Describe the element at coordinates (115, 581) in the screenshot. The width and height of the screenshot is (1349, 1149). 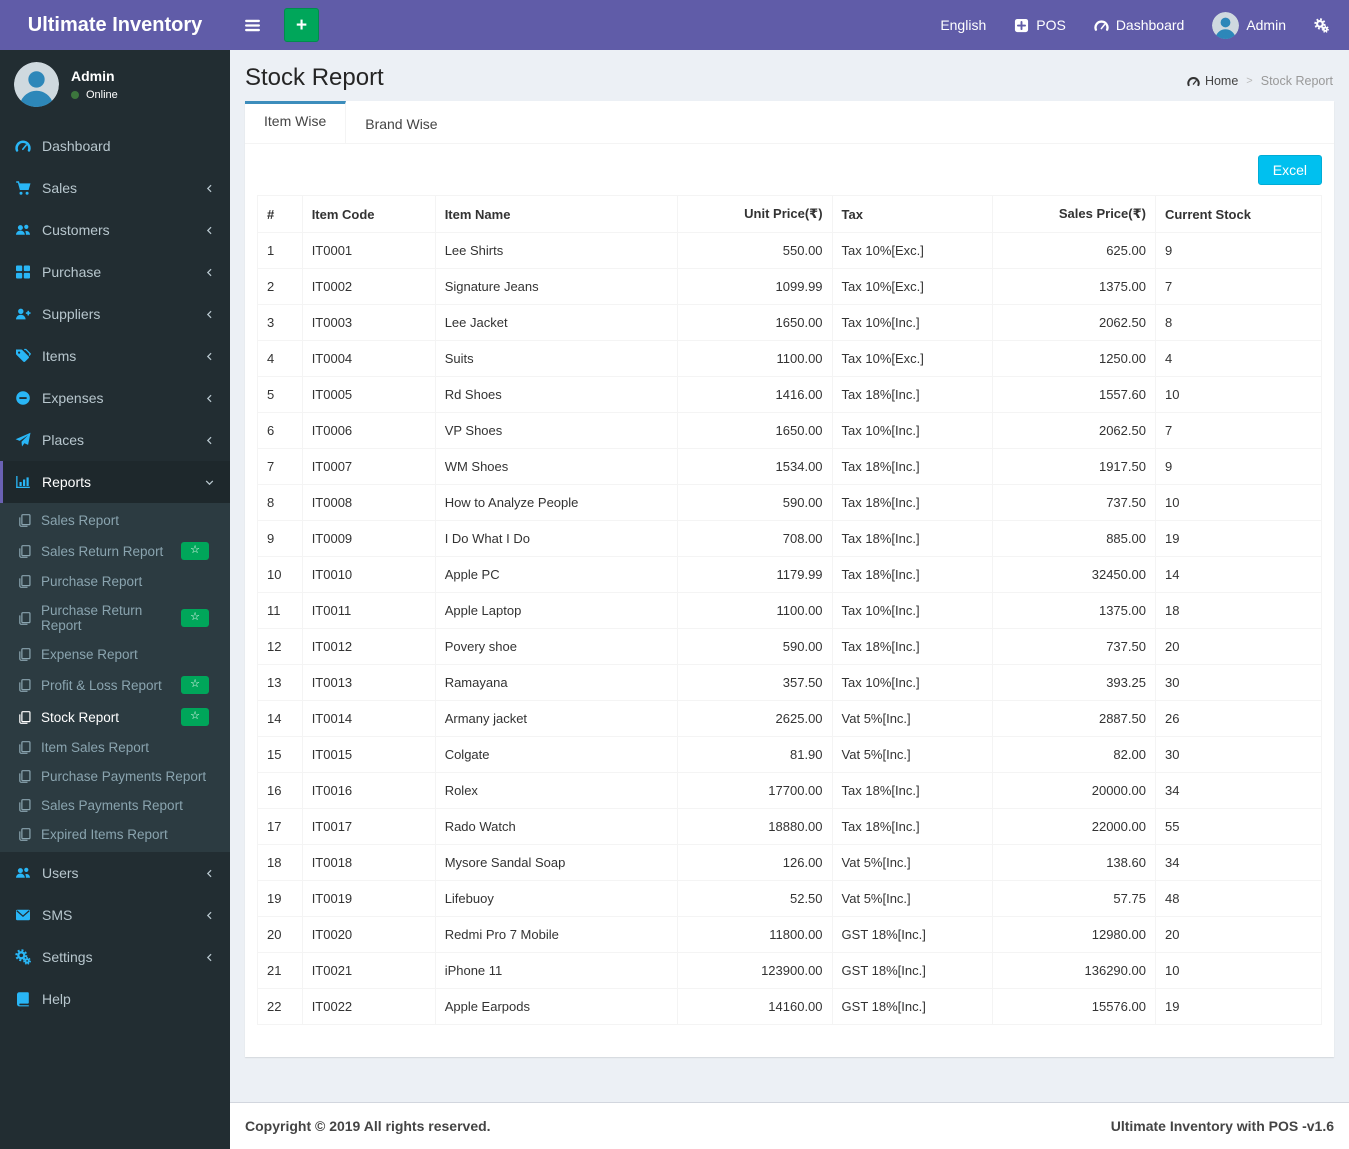
I see `sidebar-subitem-purchase-report: Purchase Report` at that location.